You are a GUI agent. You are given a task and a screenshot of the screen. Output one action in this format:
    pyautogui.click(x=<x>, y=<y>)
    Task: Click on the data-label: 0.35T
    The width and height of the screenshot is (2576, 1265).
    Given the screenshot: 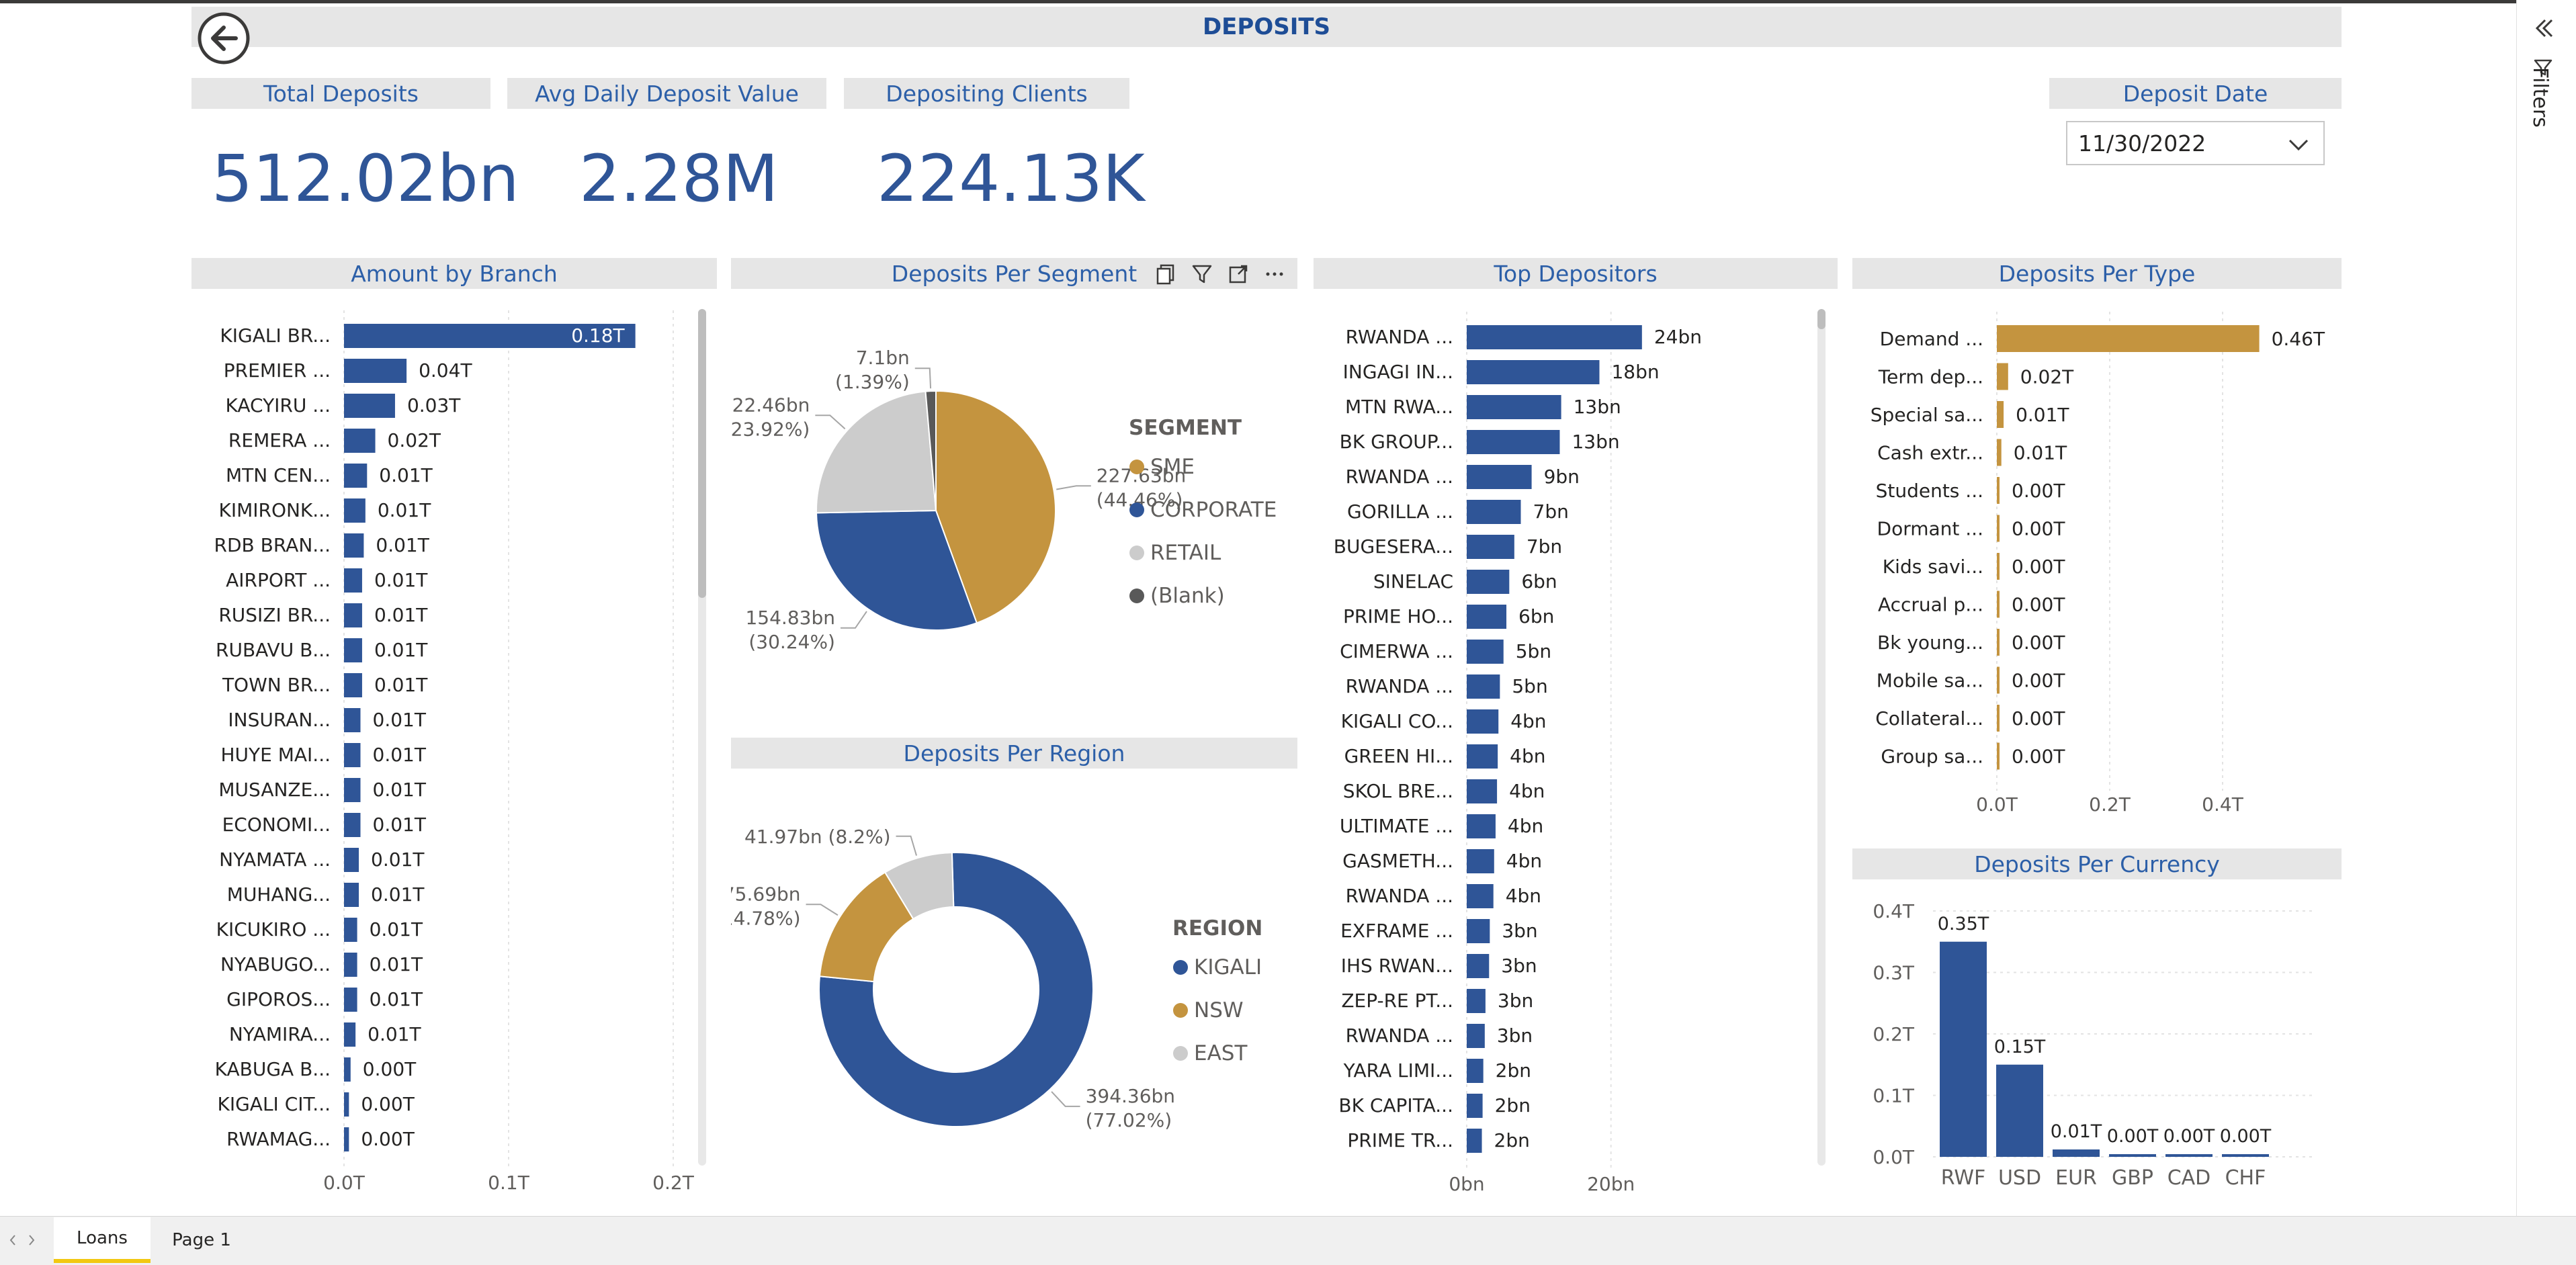 What is the action you would take?
    pyautogui.click(x=1963, y=924)
    